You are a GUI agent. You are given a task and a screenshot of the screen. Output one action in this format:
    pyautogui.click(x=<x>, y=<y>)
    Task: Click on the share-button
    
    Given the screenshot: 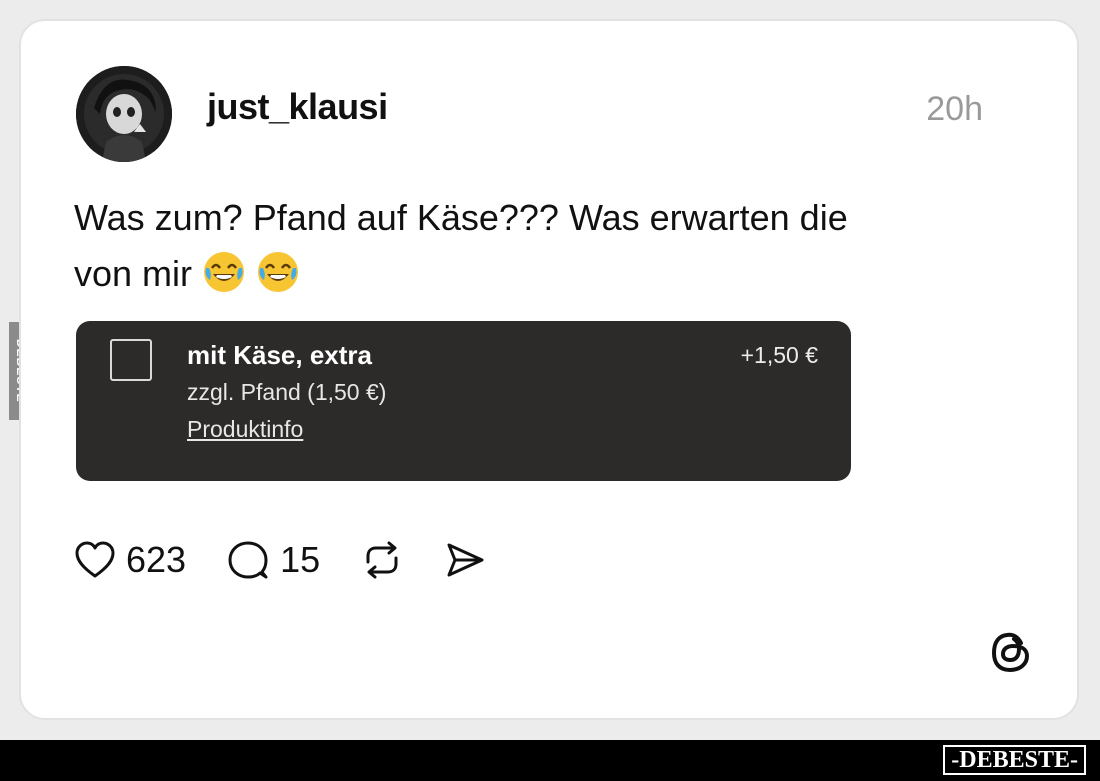 What is the action you would take?
    pyautogui.click(x=465, y=560)
    